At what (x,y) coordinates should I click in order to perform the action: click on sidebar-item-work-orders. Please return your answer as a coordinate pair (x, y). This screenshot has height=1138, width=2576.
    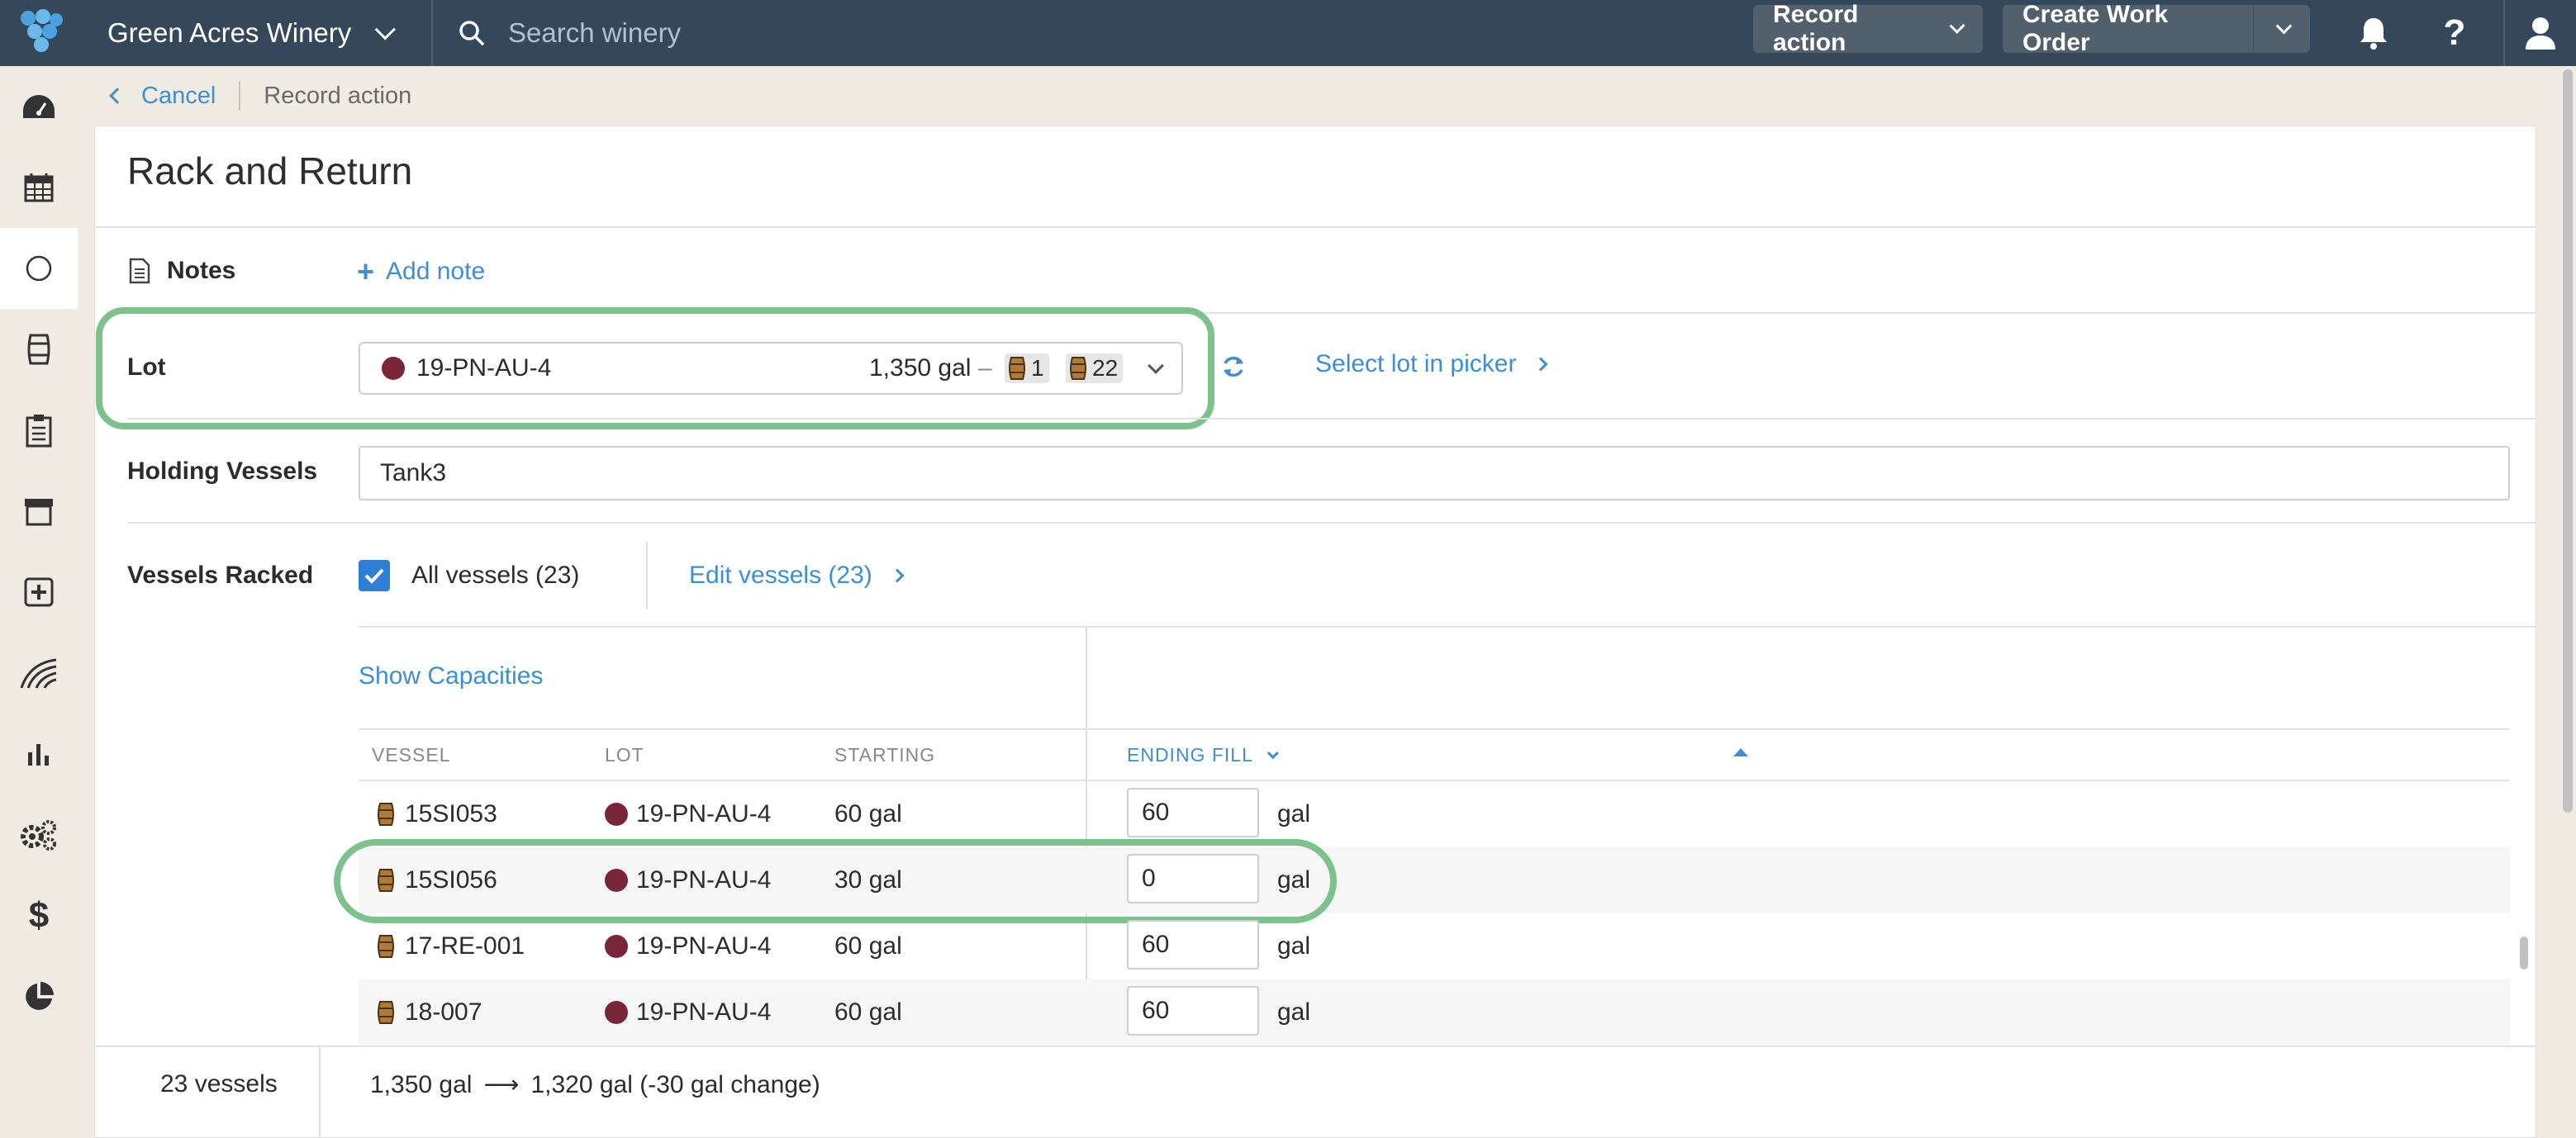
    Looking at the image, I should click on (39, 430).